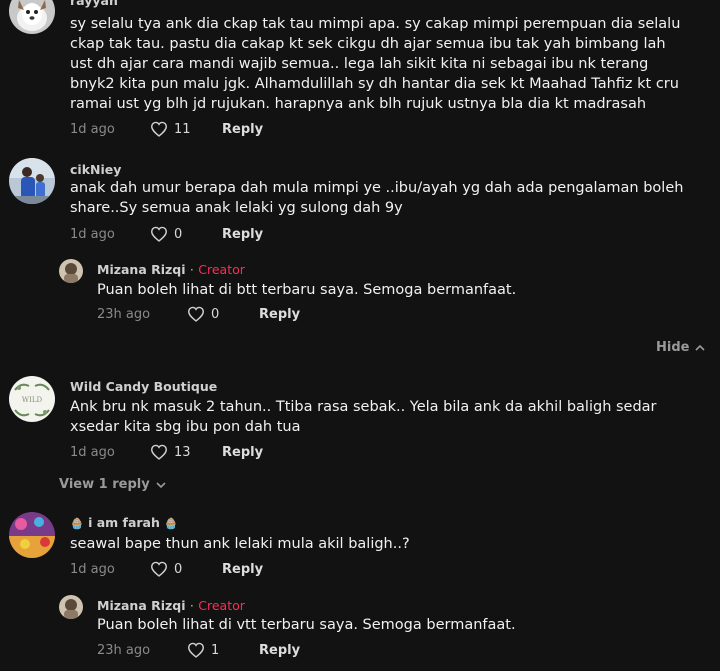 The image size is (720, 671). Describe the element at coordinates (673, 347) in the screenshot. I see `hide-label: Hide` at that location.